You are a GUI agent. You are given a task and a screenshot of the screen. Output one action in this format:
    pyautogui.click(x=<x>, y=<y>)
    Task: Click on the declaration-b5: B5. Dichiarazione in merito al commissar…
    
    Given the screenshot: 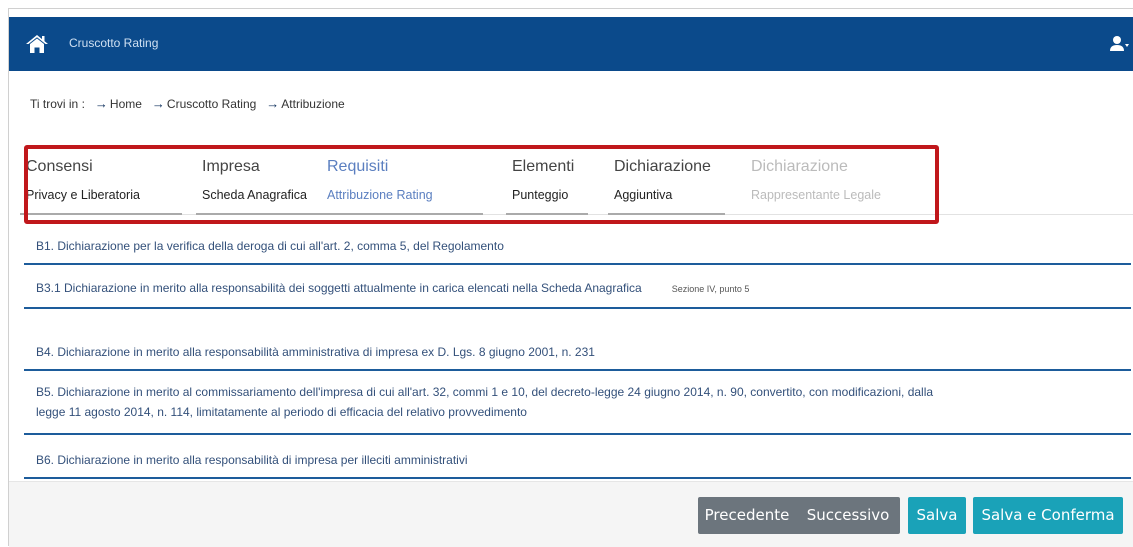 What is the action you would take?
    pyautogui.click(x=577, y=408)
    